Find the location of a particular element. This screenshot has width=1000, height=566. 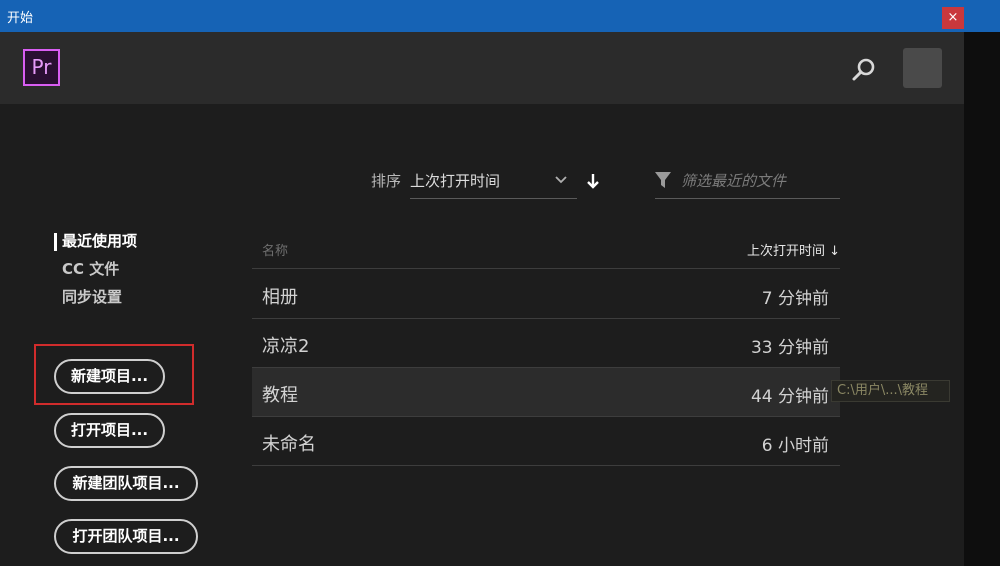

close-button: × is located at coordinates (953, 18).